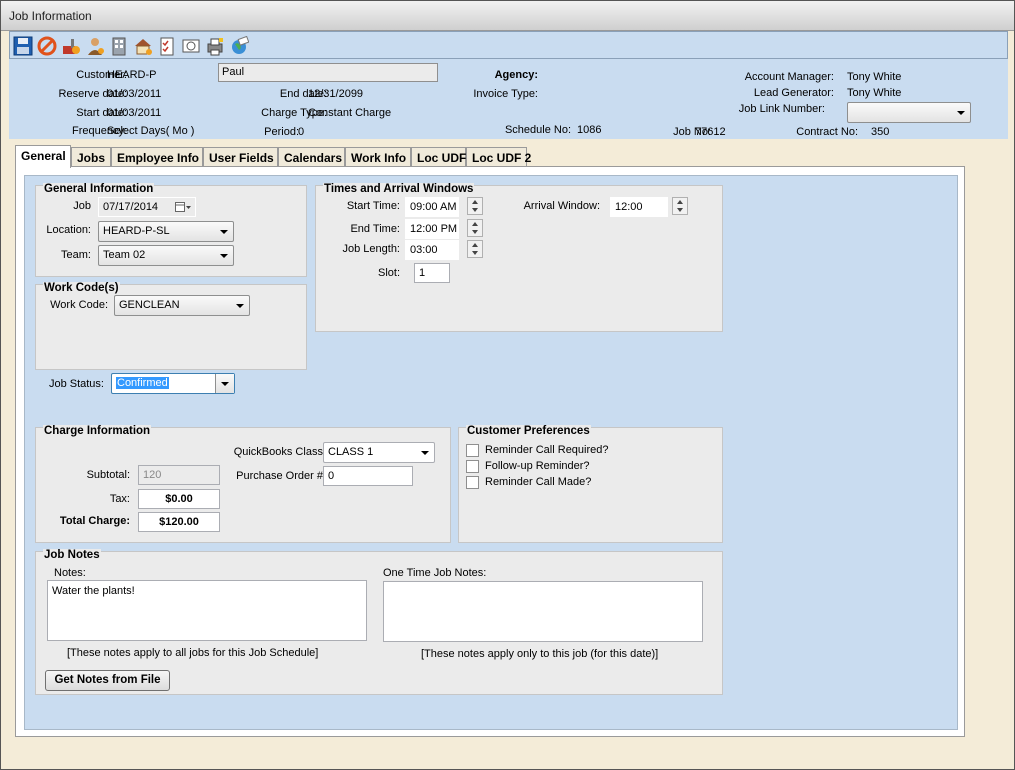  What do you see at coordinates (97, 431) in the screenshot?
I see `charge-information-title: Charge Information` at bounding box center [97, 431].